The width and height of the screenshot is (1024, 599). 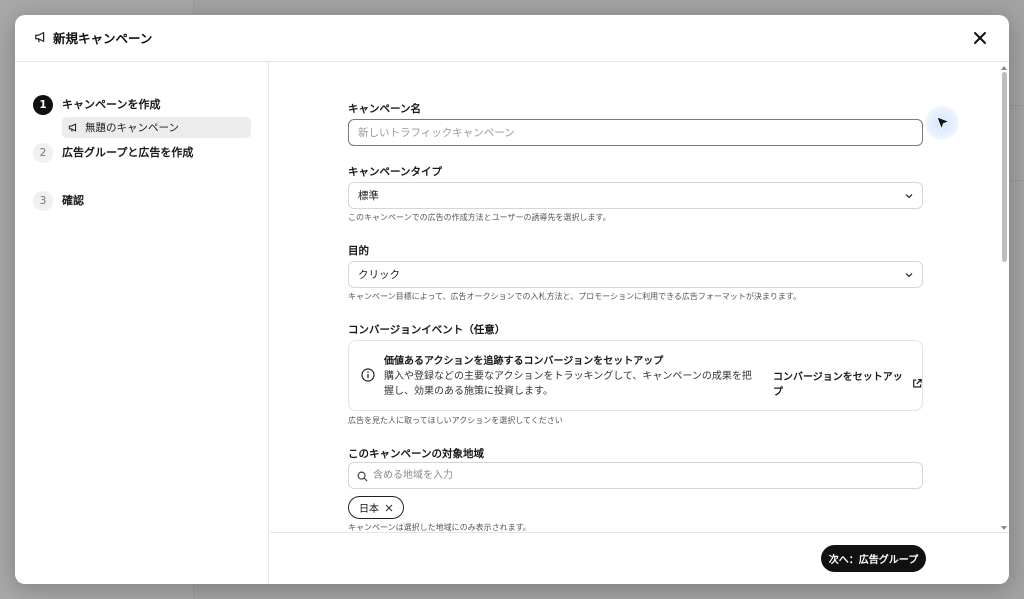 I want to click on location-label: このキャンペーンの対象地域, so click(x=416, y=454).